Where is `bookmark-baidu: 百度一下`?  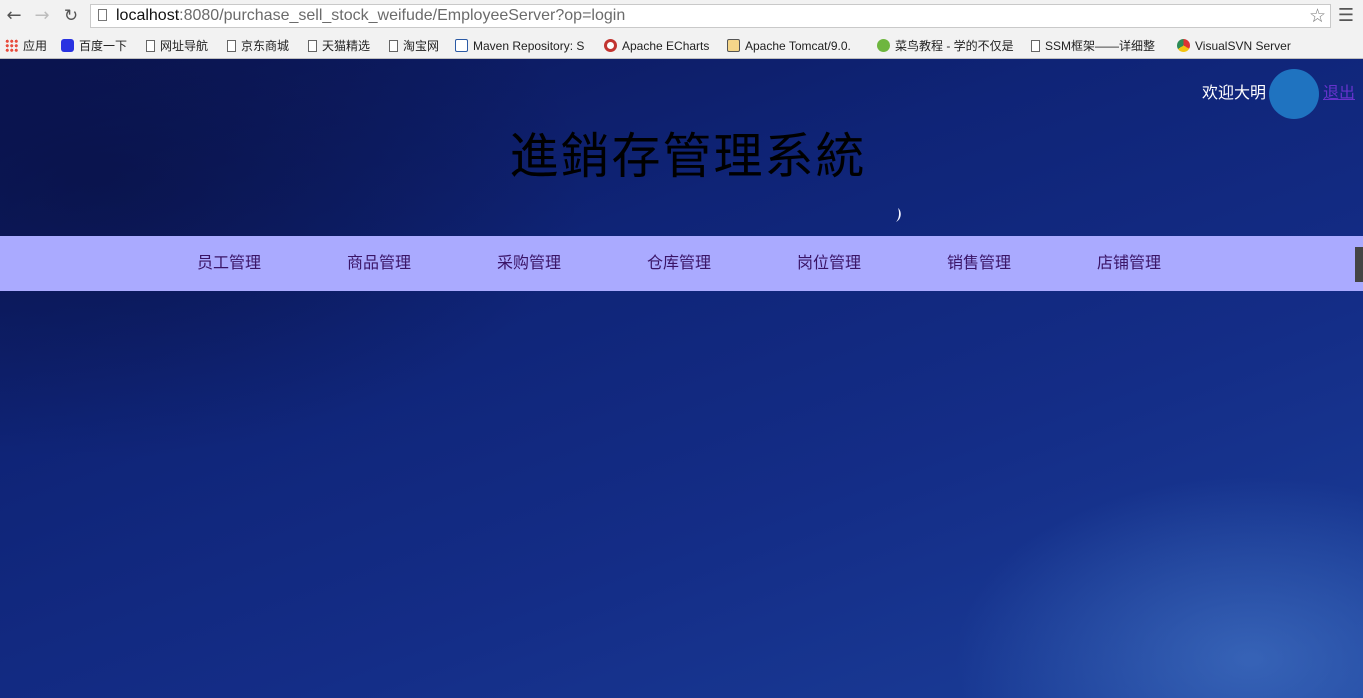
bookmark-baidu: 百度一下 is located at coordinates (94, 46).